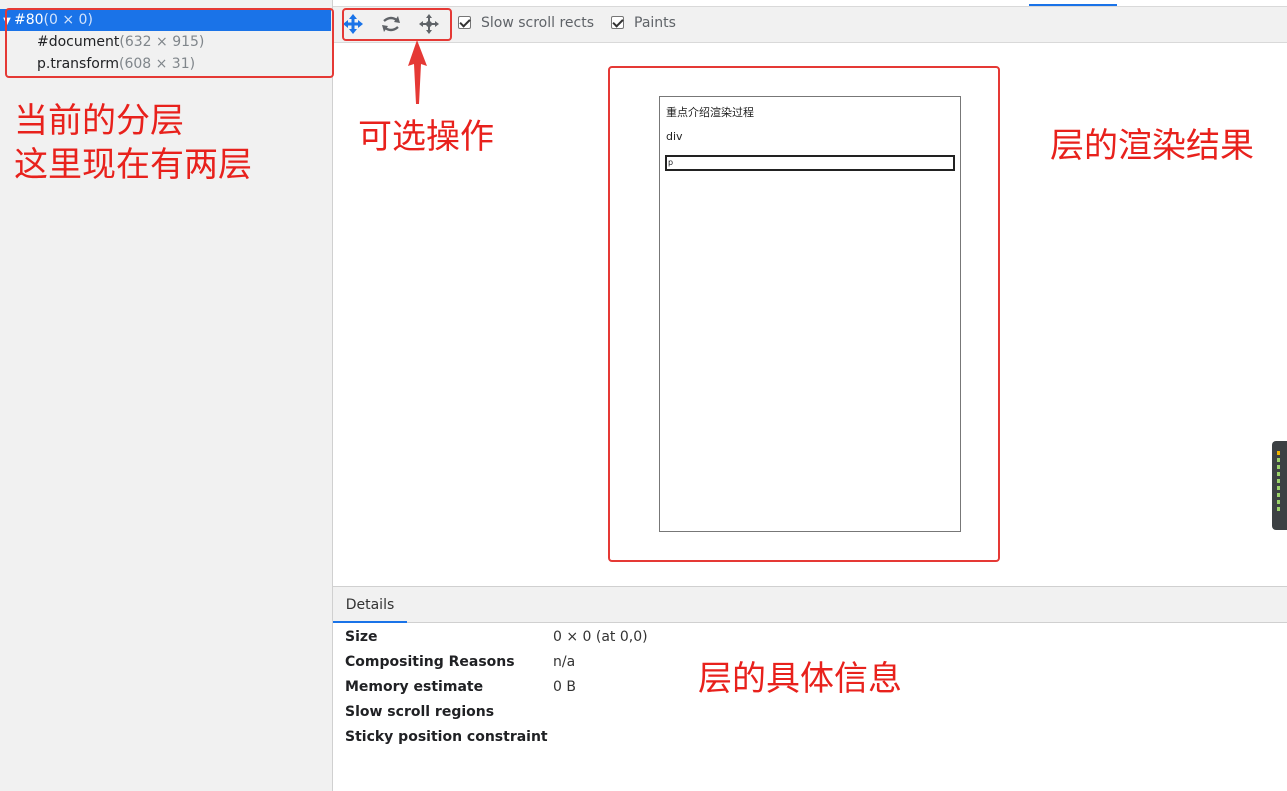 The height and width of the screenshot is (791, 1287). Describe the element at coordinates (617, 22) in the screenshot. I see `paints-checkbox` at that location.